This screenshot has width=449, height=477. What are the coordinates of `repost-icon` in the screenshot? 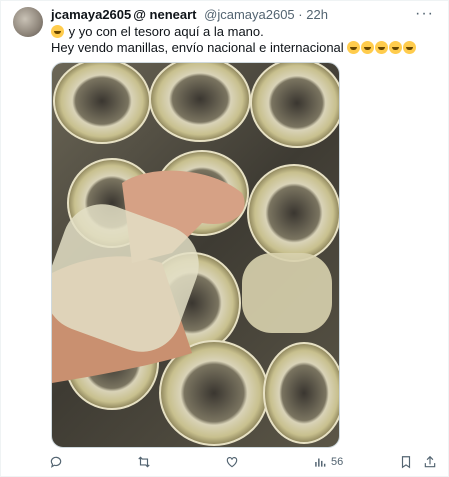 It's located at (144, 462).